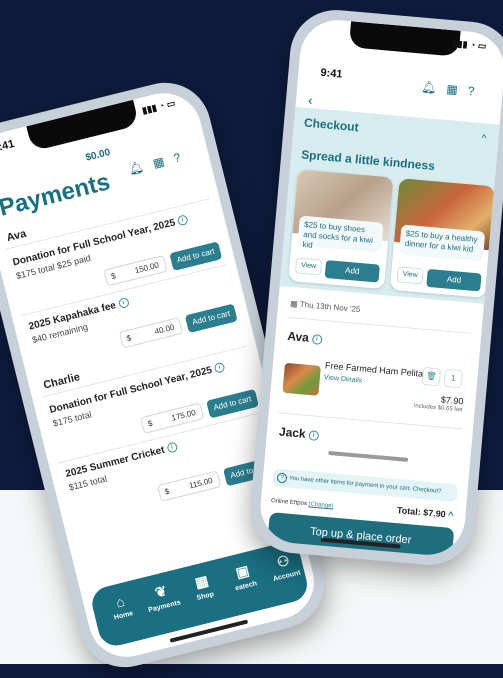 This screenshot has height=678, width=503. Describe the element at coordinates (425, 513) in the screenshot. I see `order-total: Total: $7.90 ^` at that location.